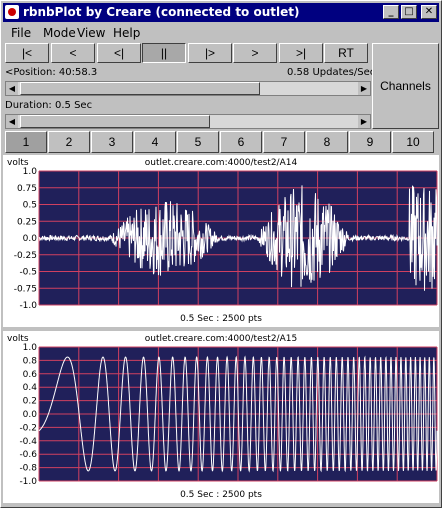  Describe the element at coordinates (21, 33) in the screenshot. I see `menu-file: File` at that location.